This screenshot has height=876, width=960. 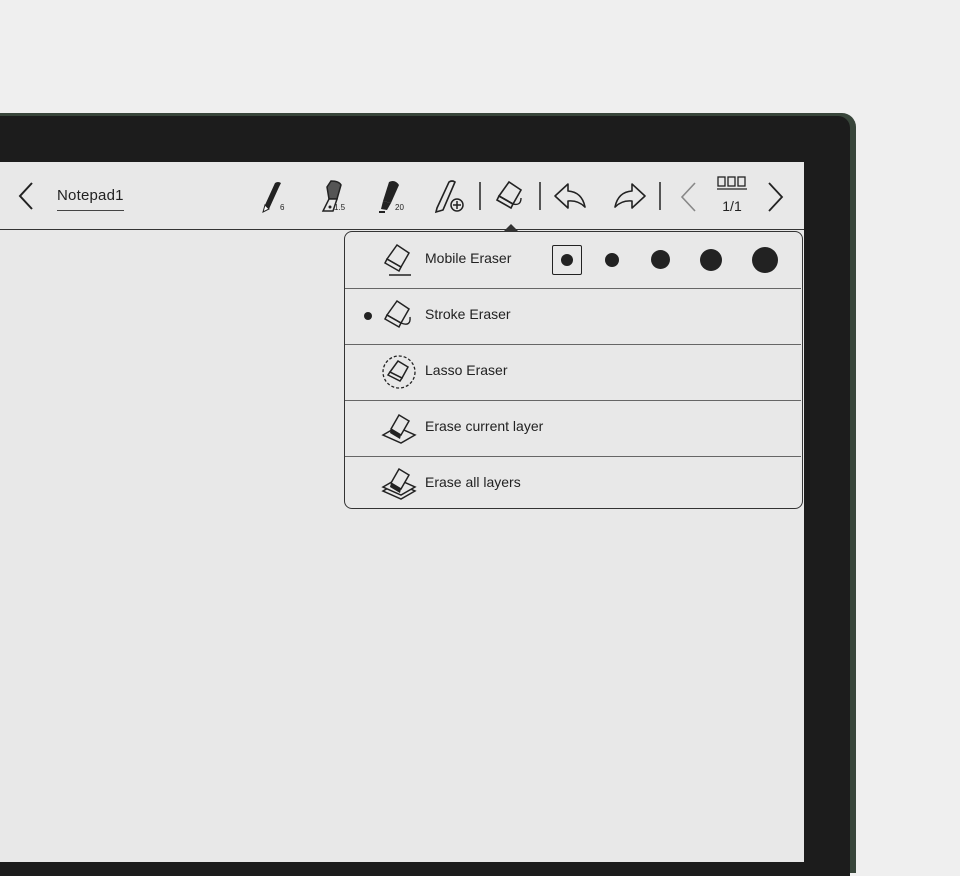 What do you see at coordinates (399, 315) in the screenshot?
I see `stroke-eraser-icon` at bounding box center [399, 315].